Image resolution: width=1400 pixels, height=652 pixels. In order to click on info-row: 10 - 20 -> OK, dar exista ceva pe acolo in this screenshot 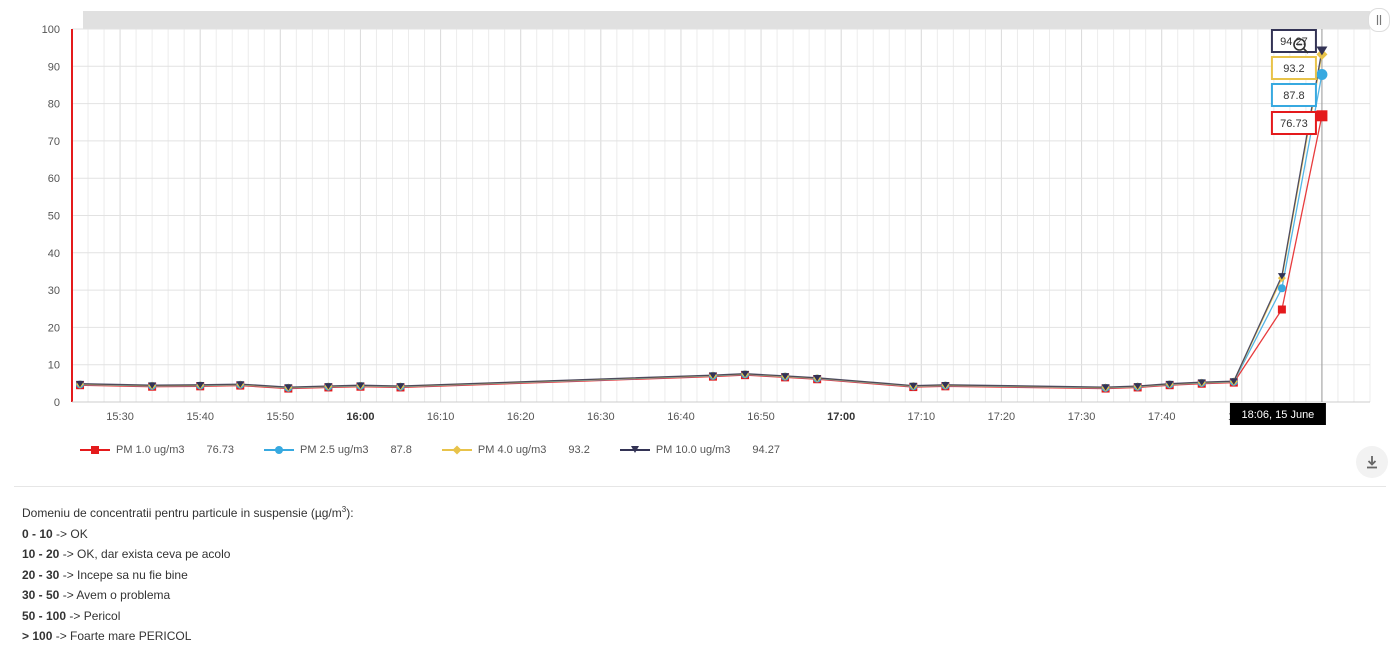, I will do `click(126, 554)`.